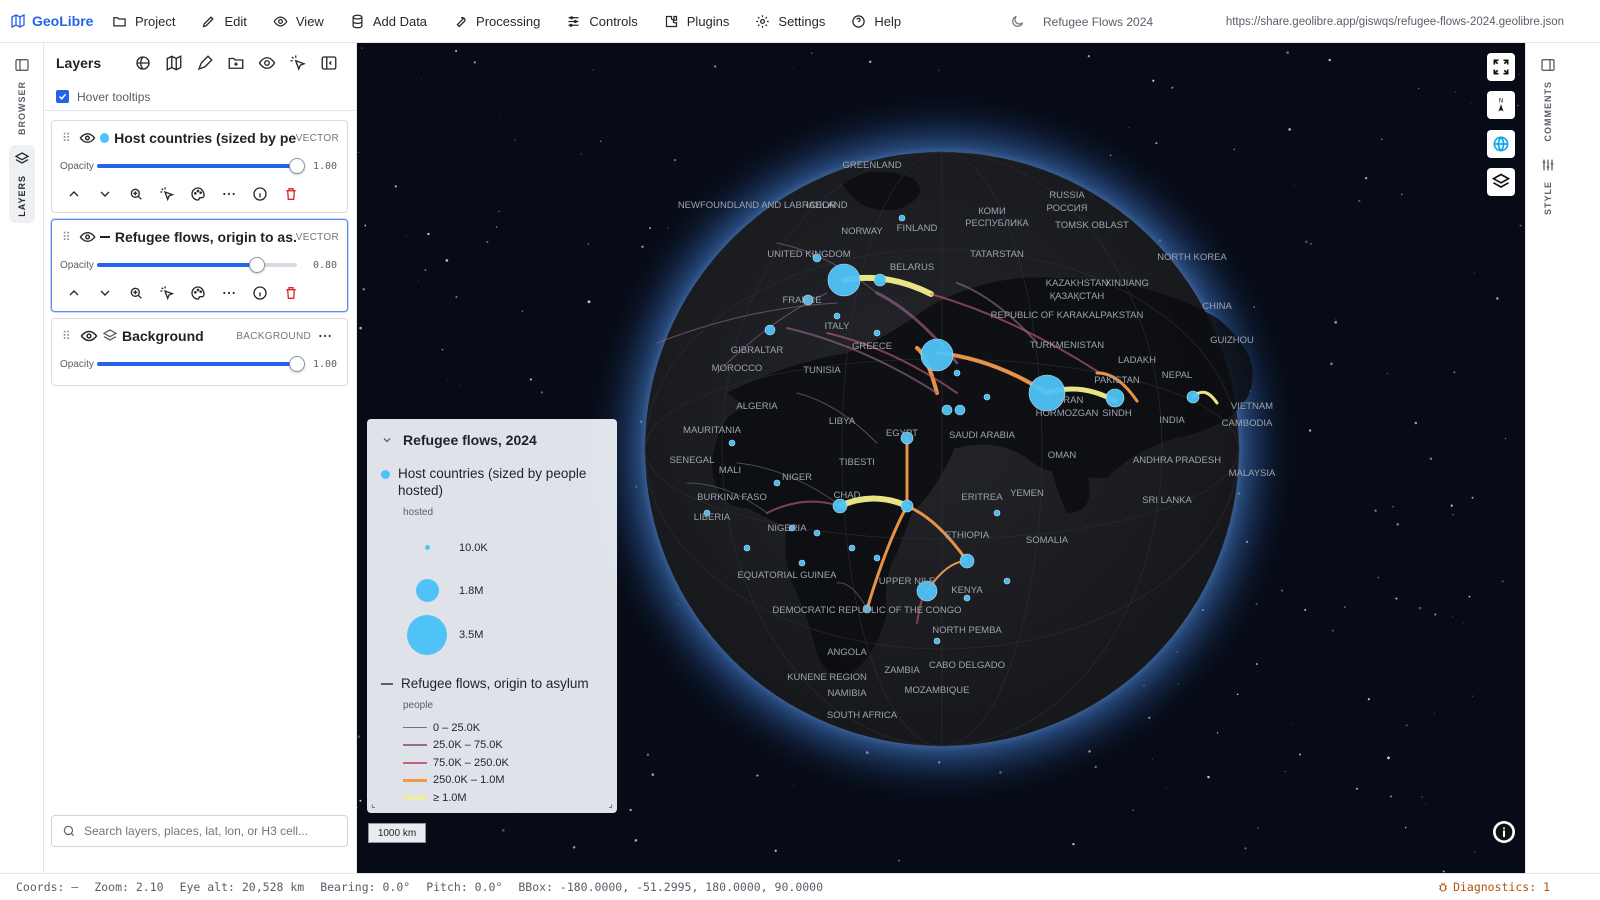 This screenshot has width=1600, height=900. Describe the element at coordinates (1501, 102) in the screenshot. I see `svg-text: N` at that location.